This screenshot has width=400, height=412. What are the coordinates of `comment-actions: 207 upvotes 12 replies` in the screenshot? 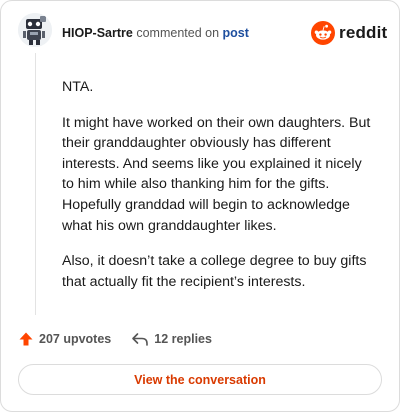 It's located at (125, 339).